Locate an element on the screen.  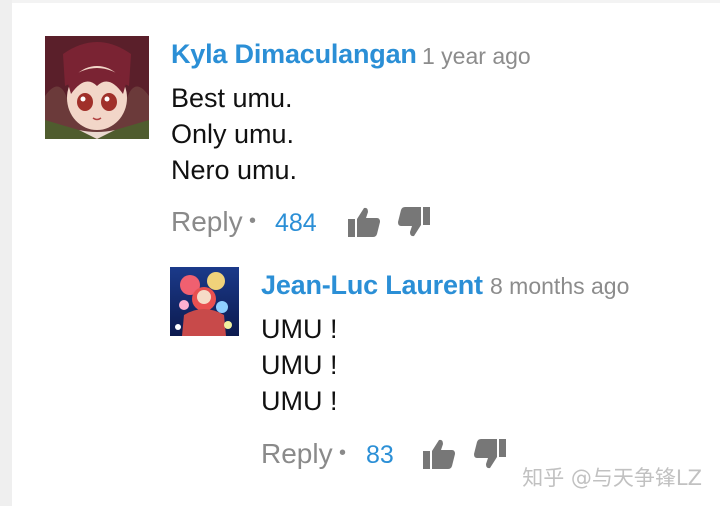
like-count: 83 is located at coordinates (380, 455).